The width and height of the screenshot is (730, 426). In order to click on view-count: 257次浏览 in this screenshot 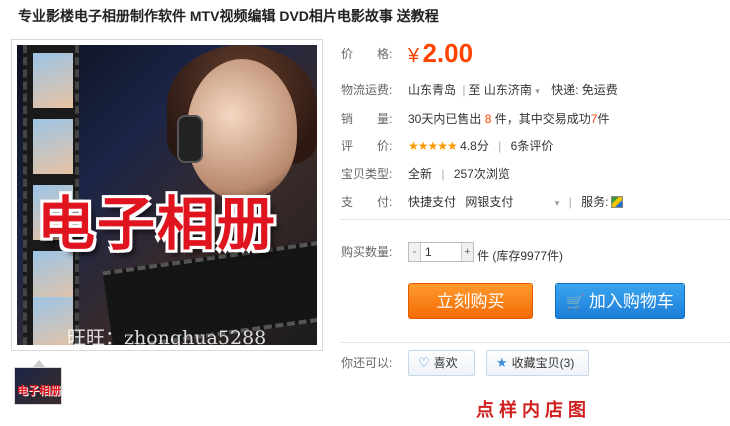, I will do `click(481, 174)`.